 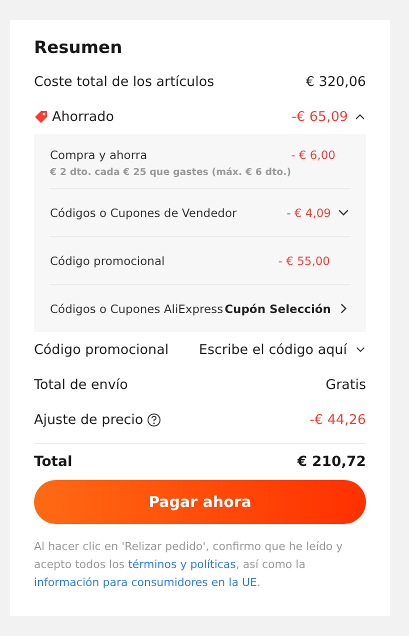 I want to click on price-tag-icon, so click(x=41, y=117).